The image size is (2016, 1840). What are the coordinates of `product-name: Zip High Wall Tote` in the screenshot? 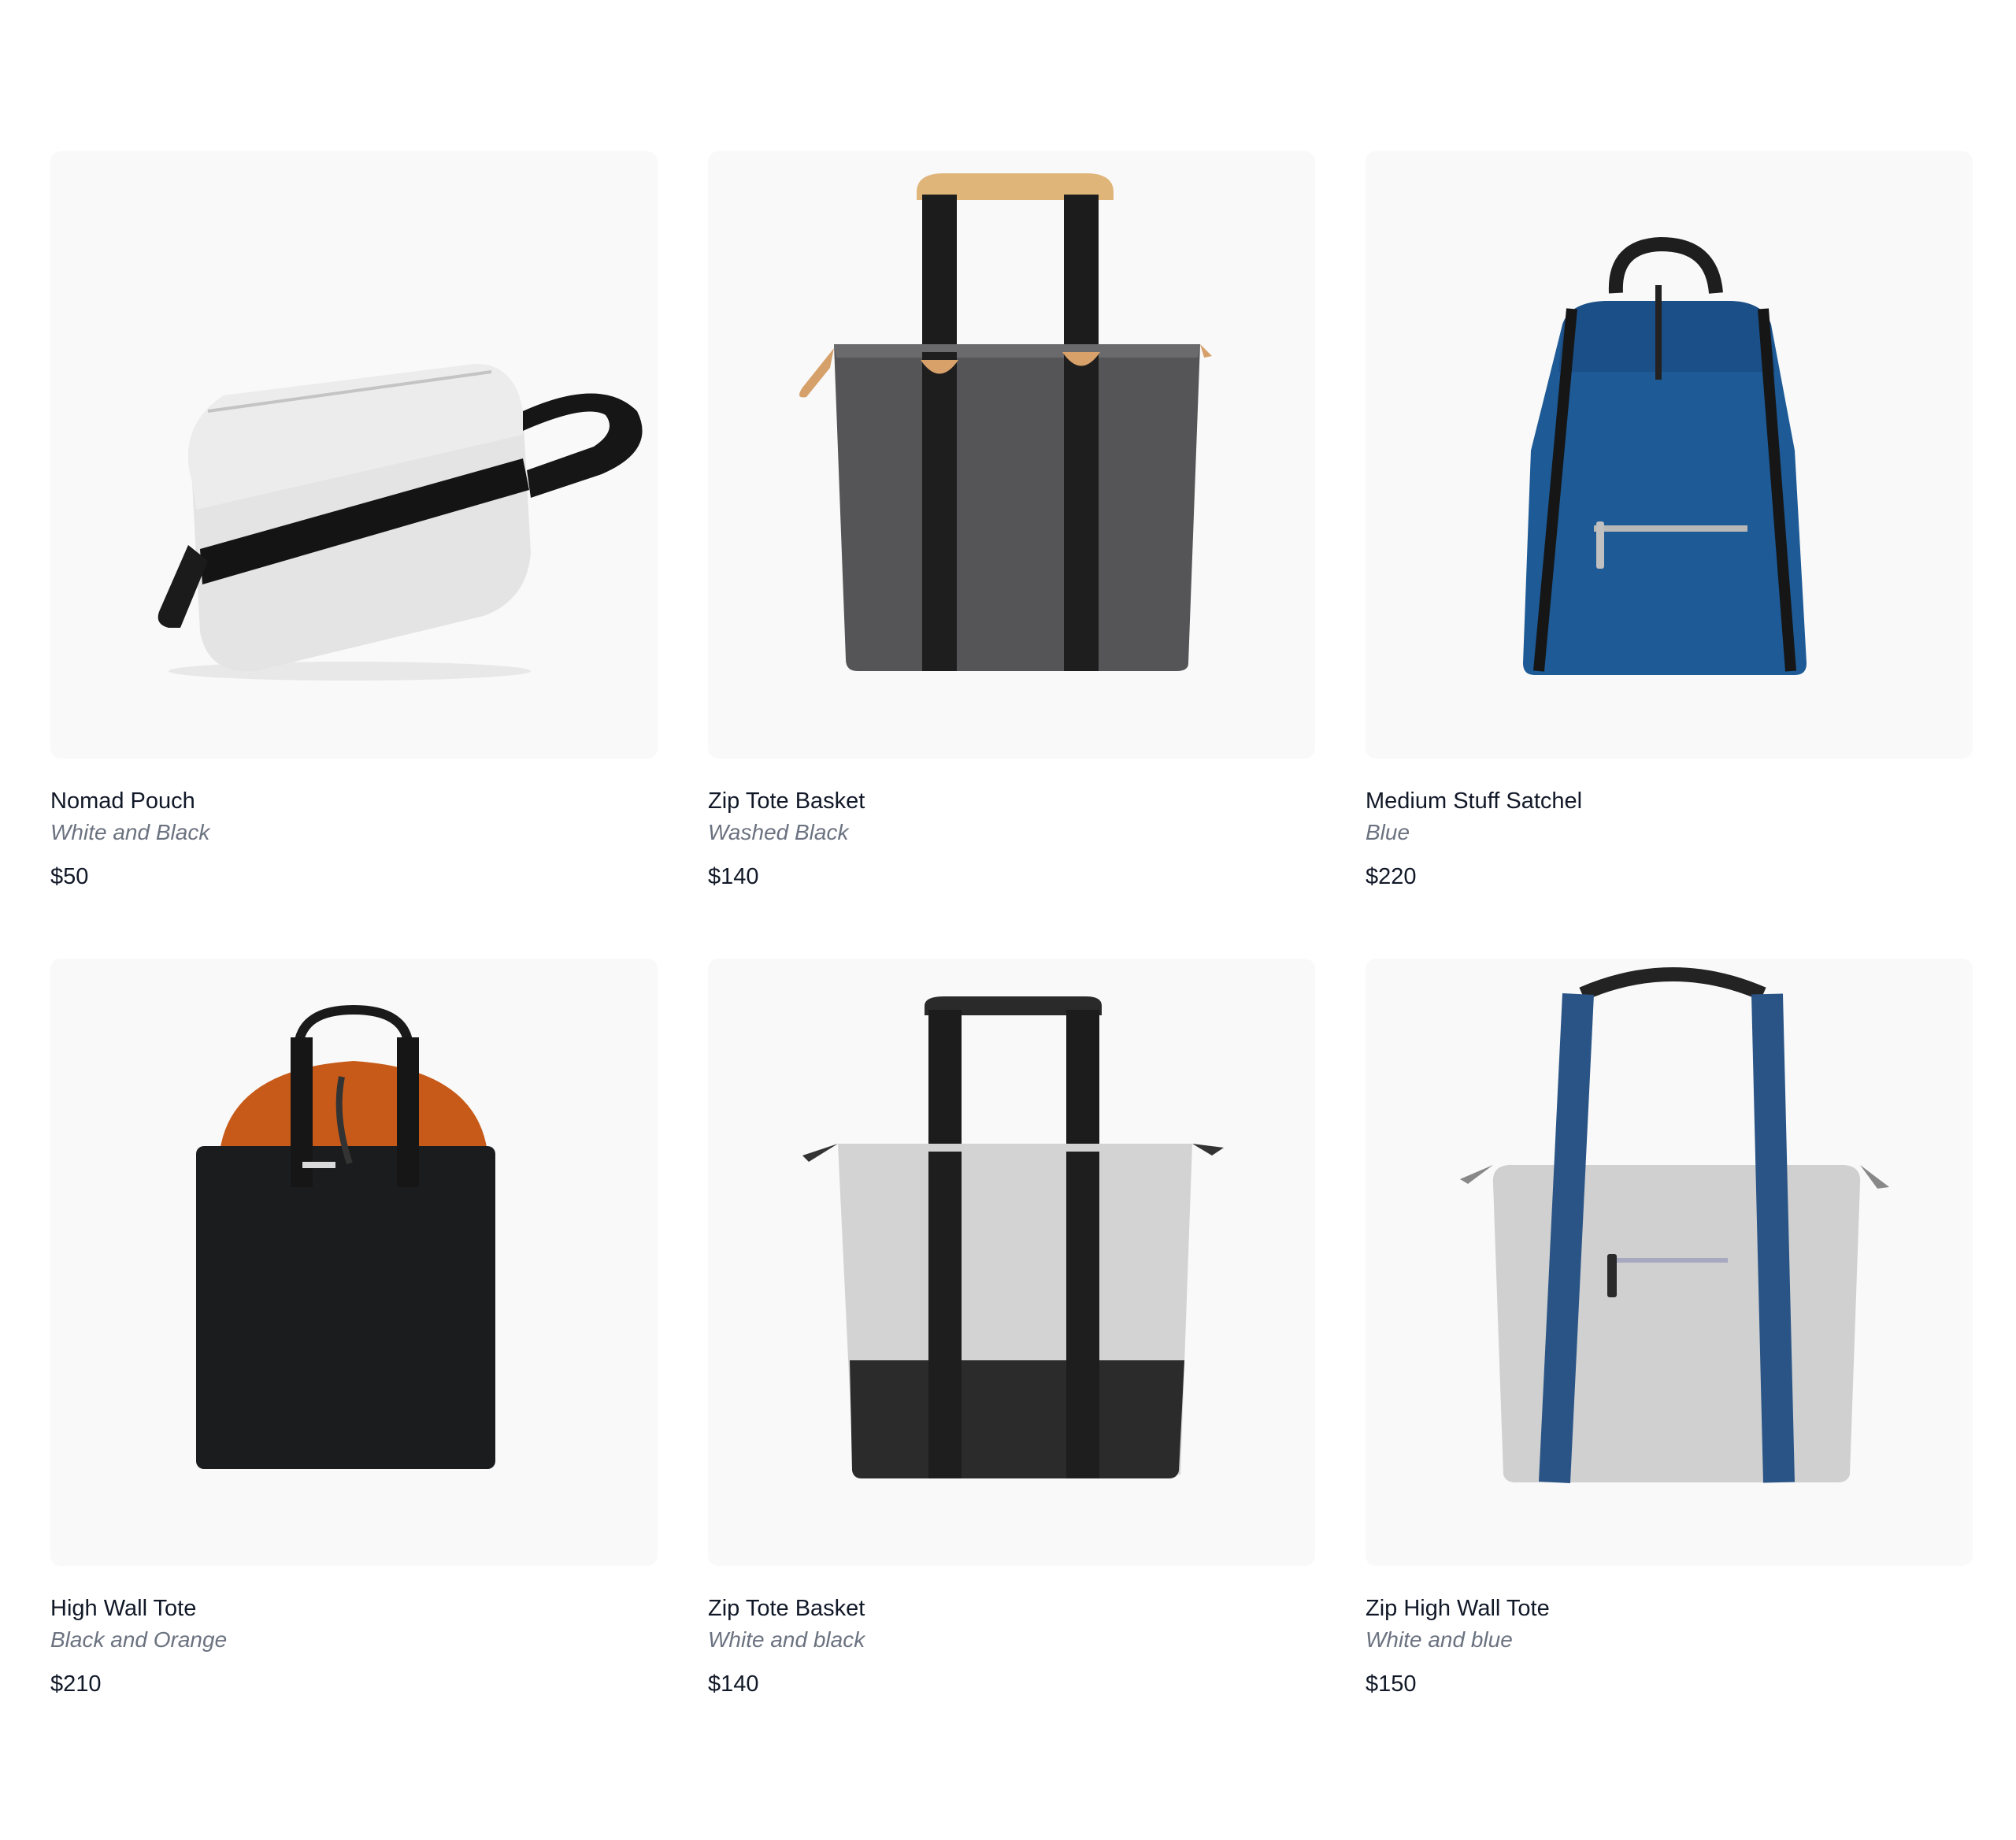 It's located at (1669, 1609).